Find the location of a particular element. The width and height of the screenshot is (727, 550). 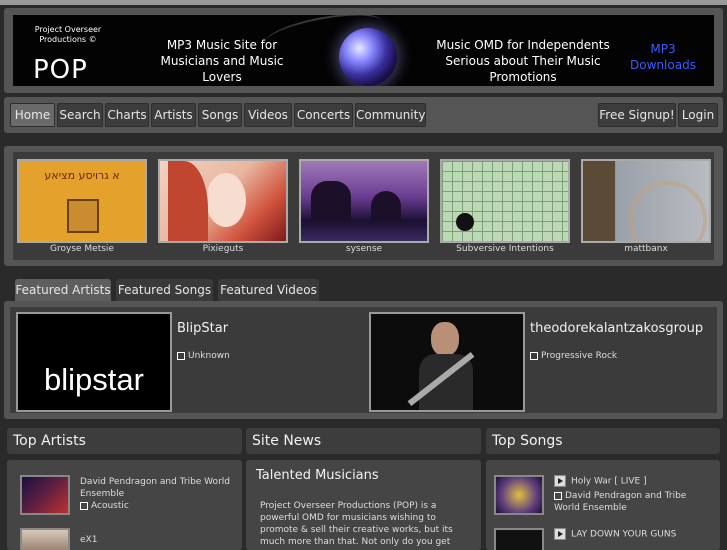

gallery-item: Subversive Intentions is located at coordinates (505, 206).